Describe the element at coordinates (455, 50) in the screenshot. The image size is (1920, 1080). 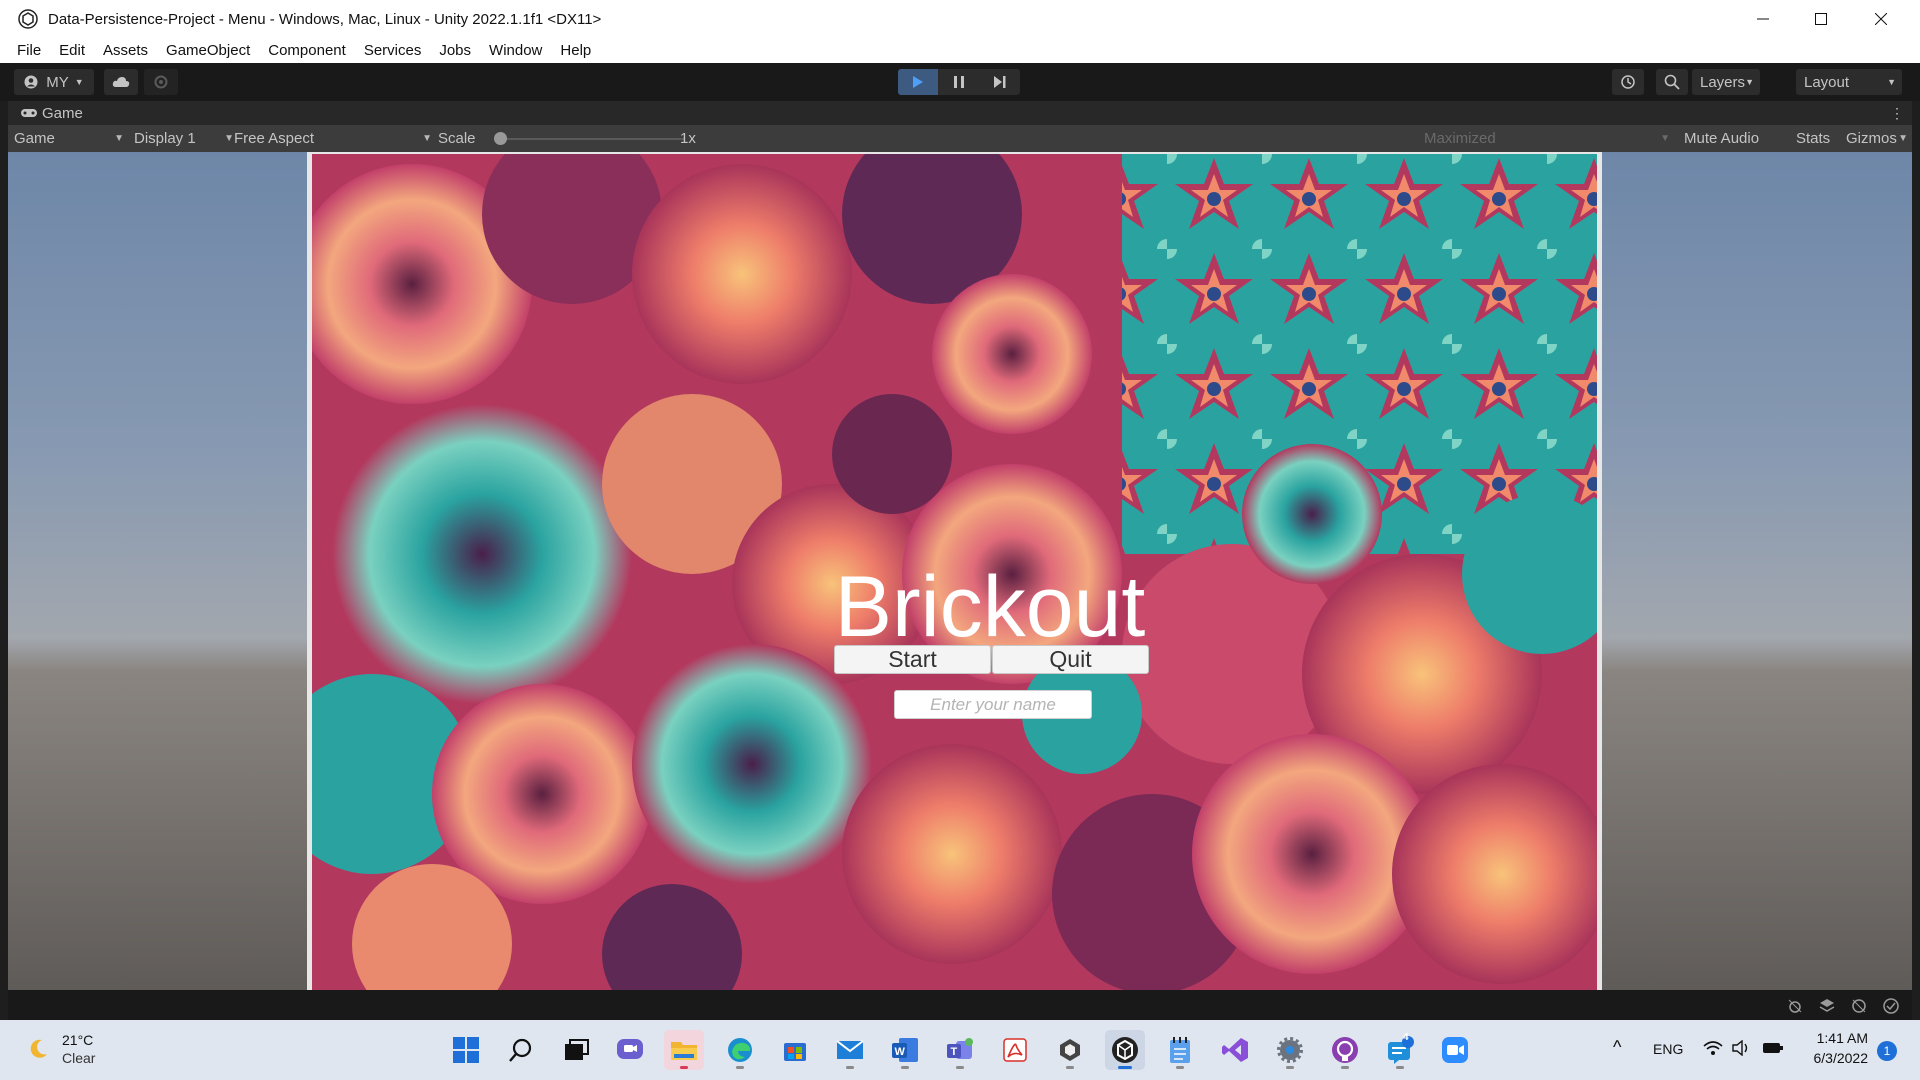
I see `menu-jobs: Jobs` at that location.